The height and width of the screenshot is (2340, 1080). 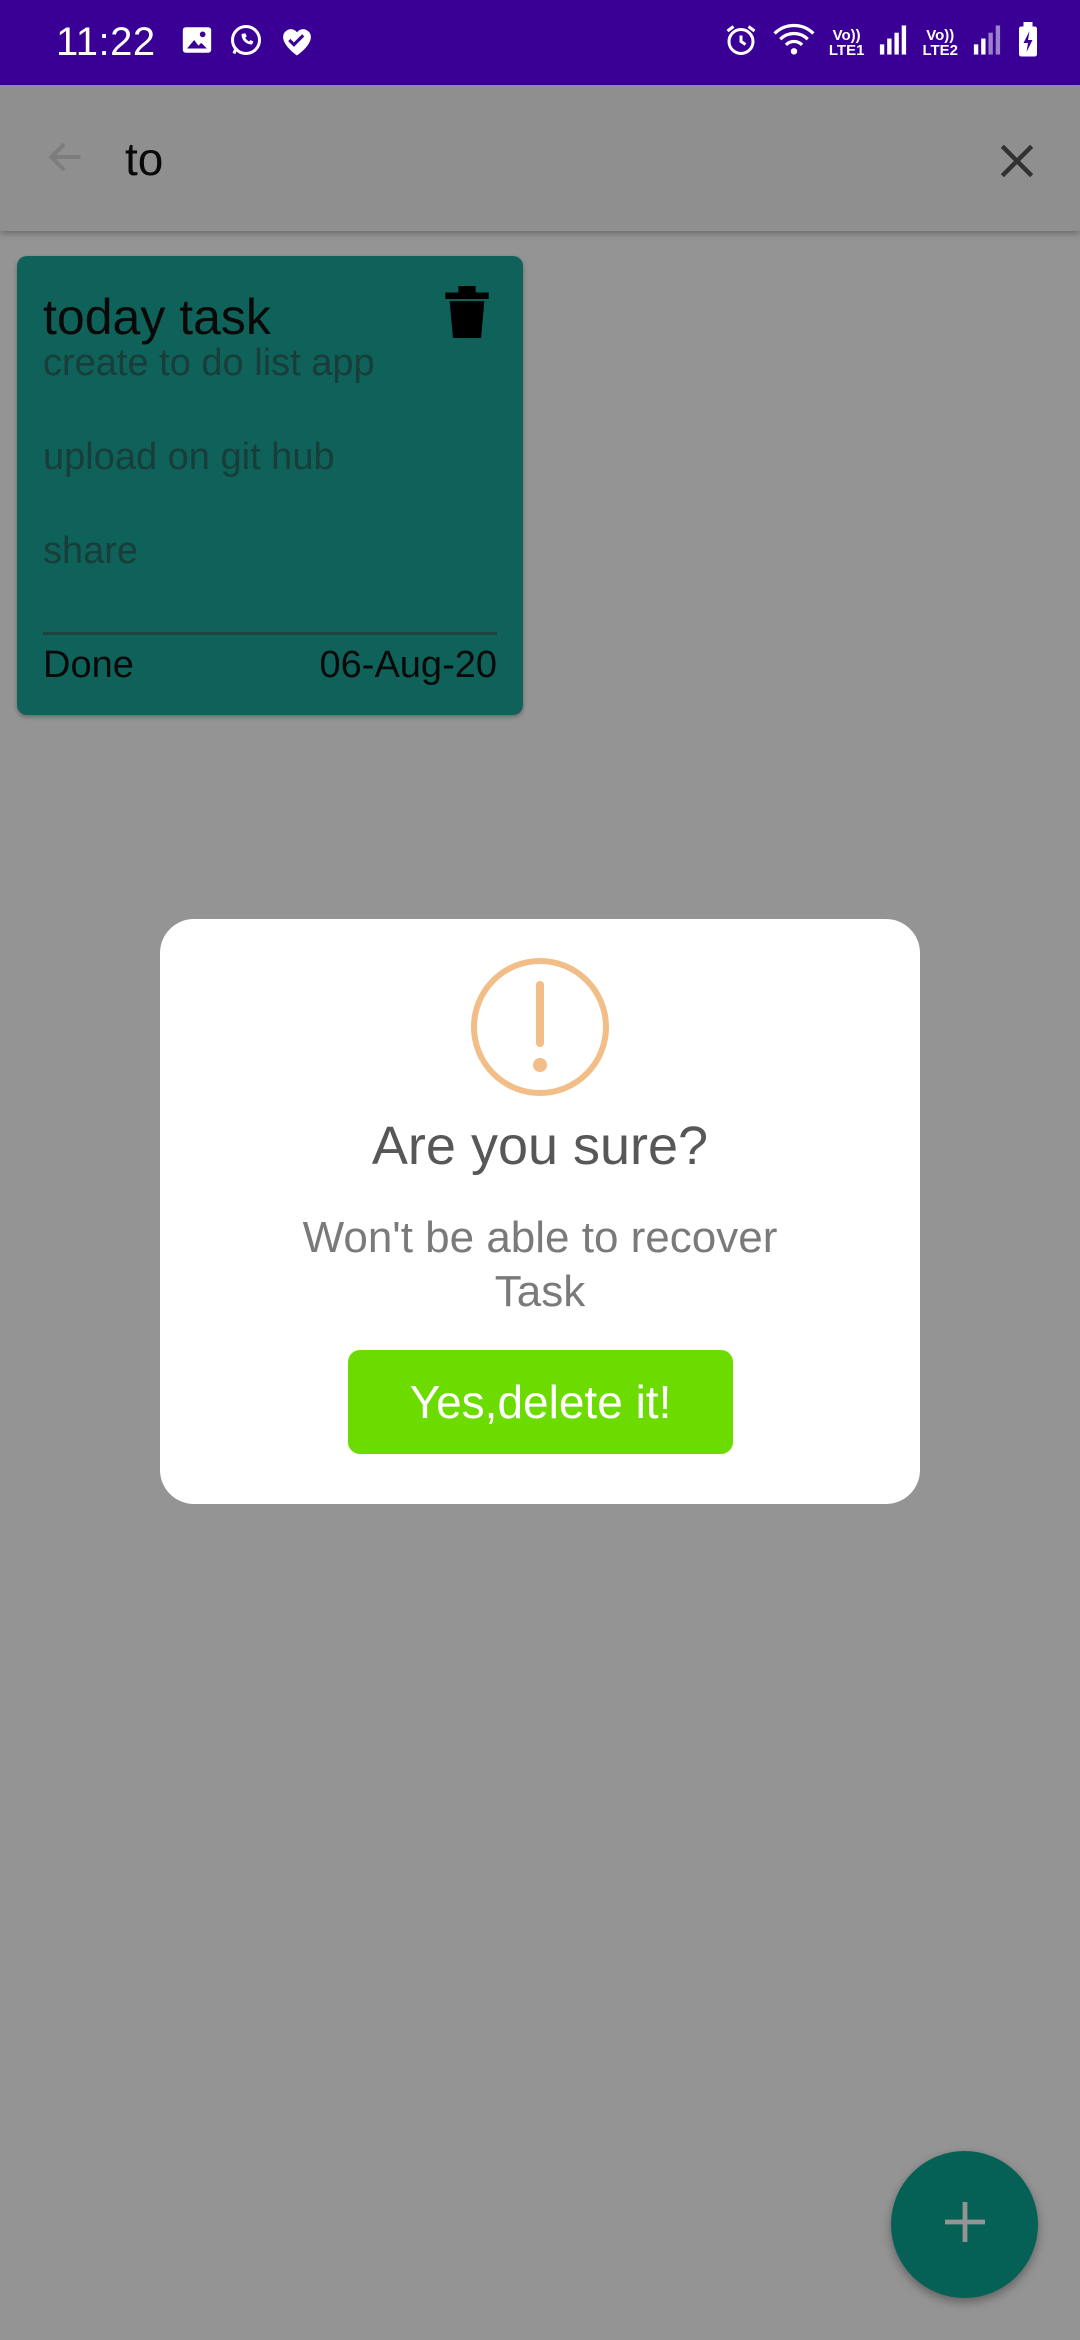 What do you see at coordinates (197, 42) in the screenshot?
I see `image-icon` at bounding box center [197, 42].